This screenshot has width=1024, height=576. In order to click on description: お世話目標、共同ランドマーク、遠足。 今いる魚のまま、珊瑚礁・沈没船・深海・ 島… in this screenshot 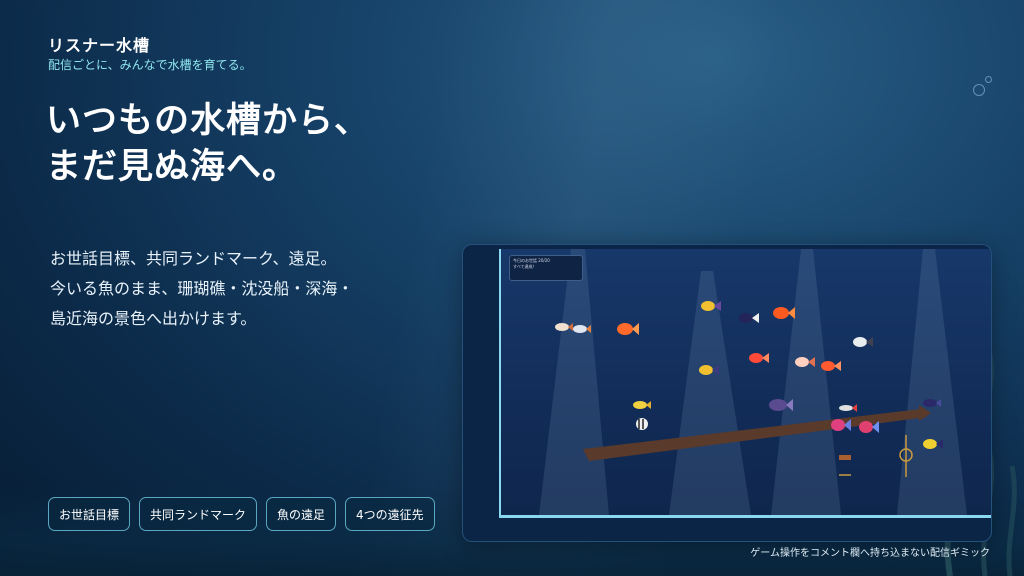, I will do `click(201, 289)`.